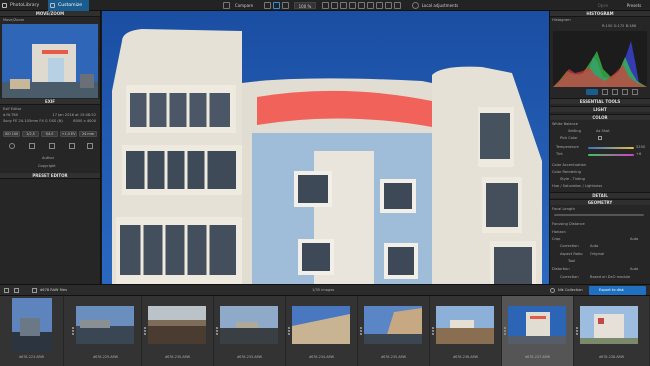  What do you see at coordinates (611, 155) in the screenshot?
I see `tint-slider` at bounding box center [611, 155].